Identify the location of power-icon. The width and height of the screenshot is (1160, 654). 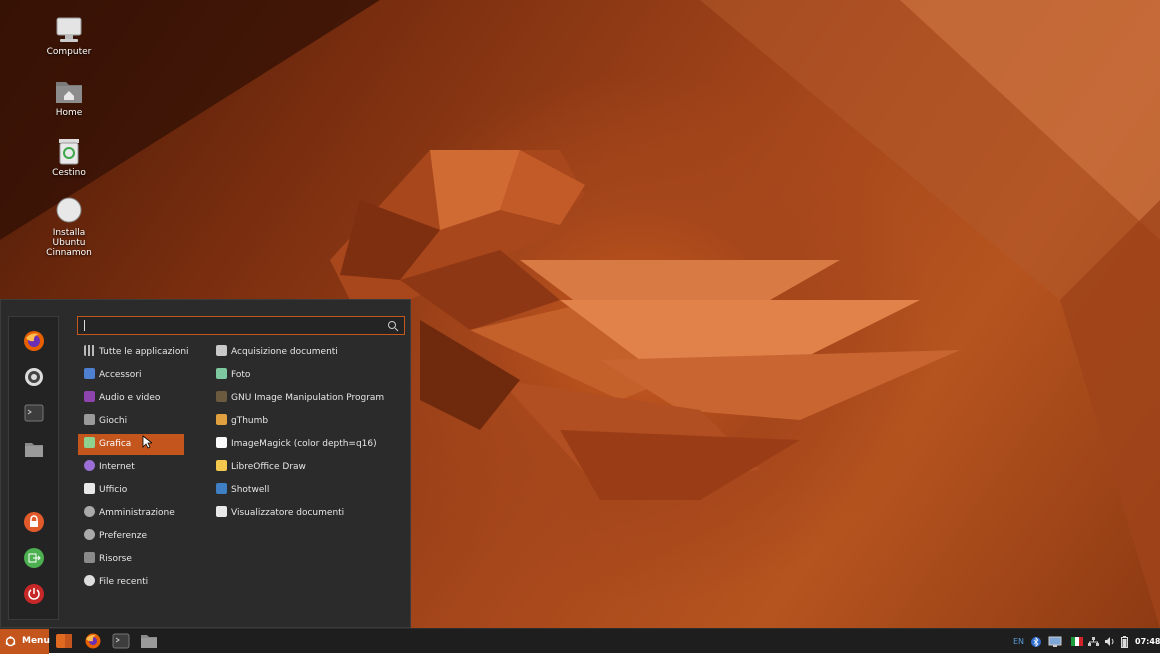
(34, 594).